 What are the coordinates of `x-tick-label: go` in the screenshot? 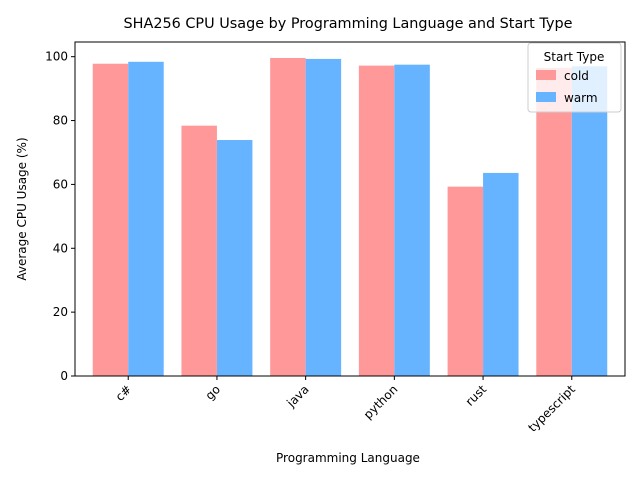 It's located at (213, 392).